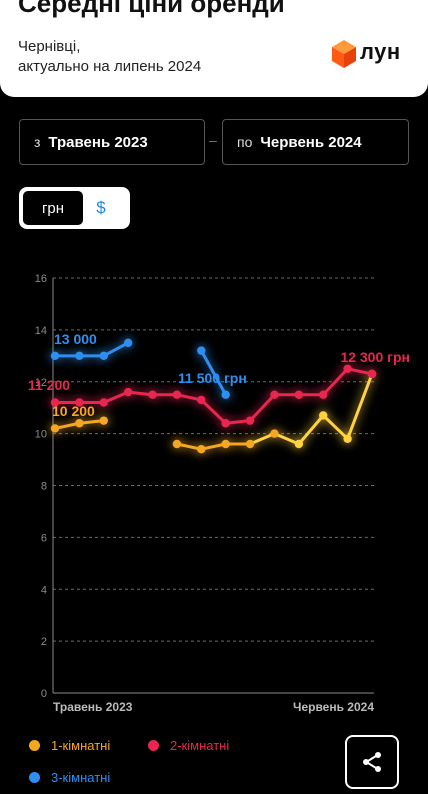  Describe the element at coordinates (110, 66) in the screenshot. I see `updated-label: актуально на липень 2024` at that location.